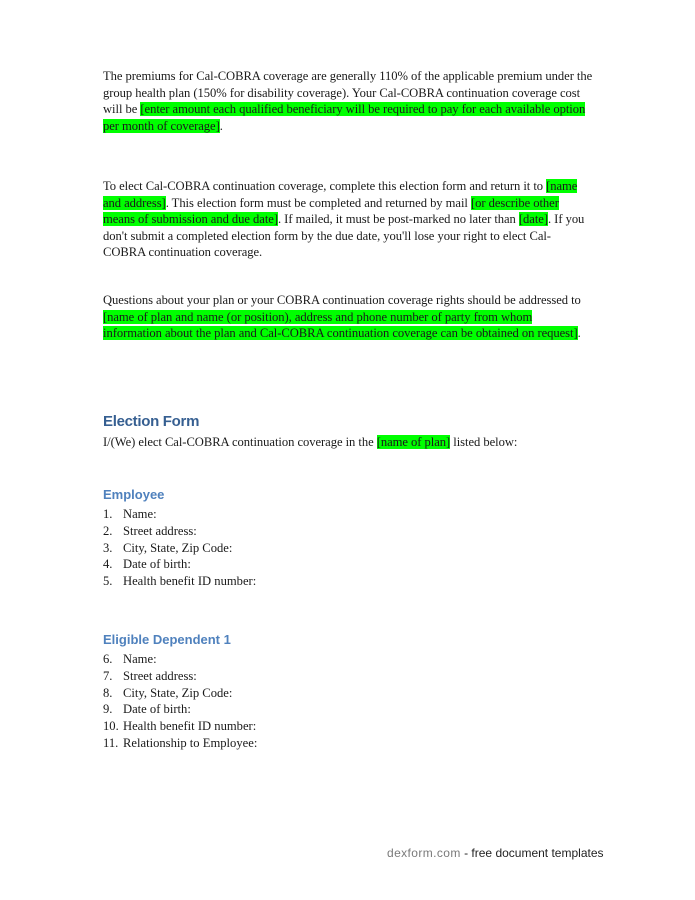 This screenshot has height=900, width=695. What do you see at coordinates (108, 547) in the screenshot?
I see `item-number: 3.` at bounding box center [108, 547].